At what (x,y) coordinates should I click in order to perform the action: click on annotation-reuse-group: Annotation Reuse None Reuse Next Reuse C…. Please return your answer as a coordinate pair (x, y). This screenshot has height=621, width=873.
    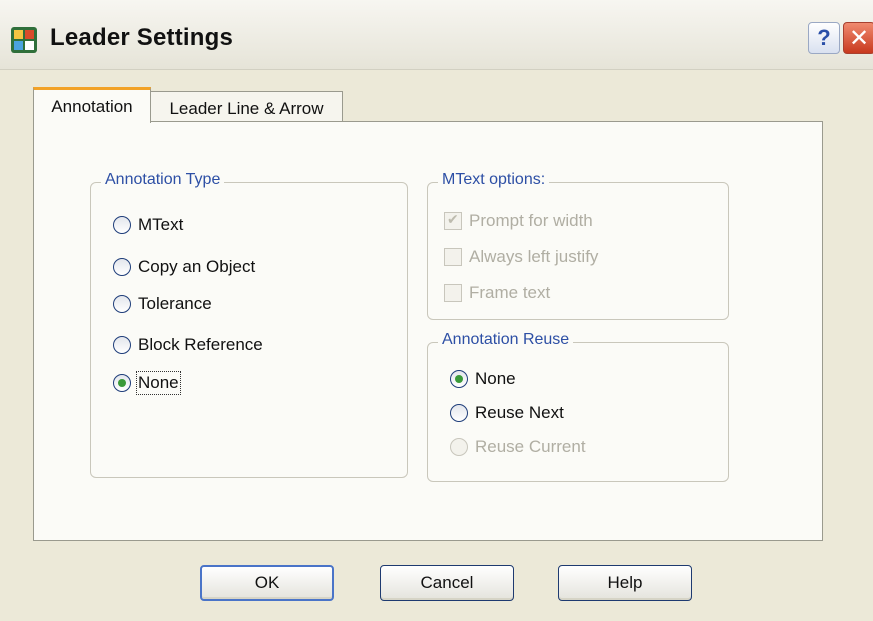
    Looking at the image, I should click on (578, 406).